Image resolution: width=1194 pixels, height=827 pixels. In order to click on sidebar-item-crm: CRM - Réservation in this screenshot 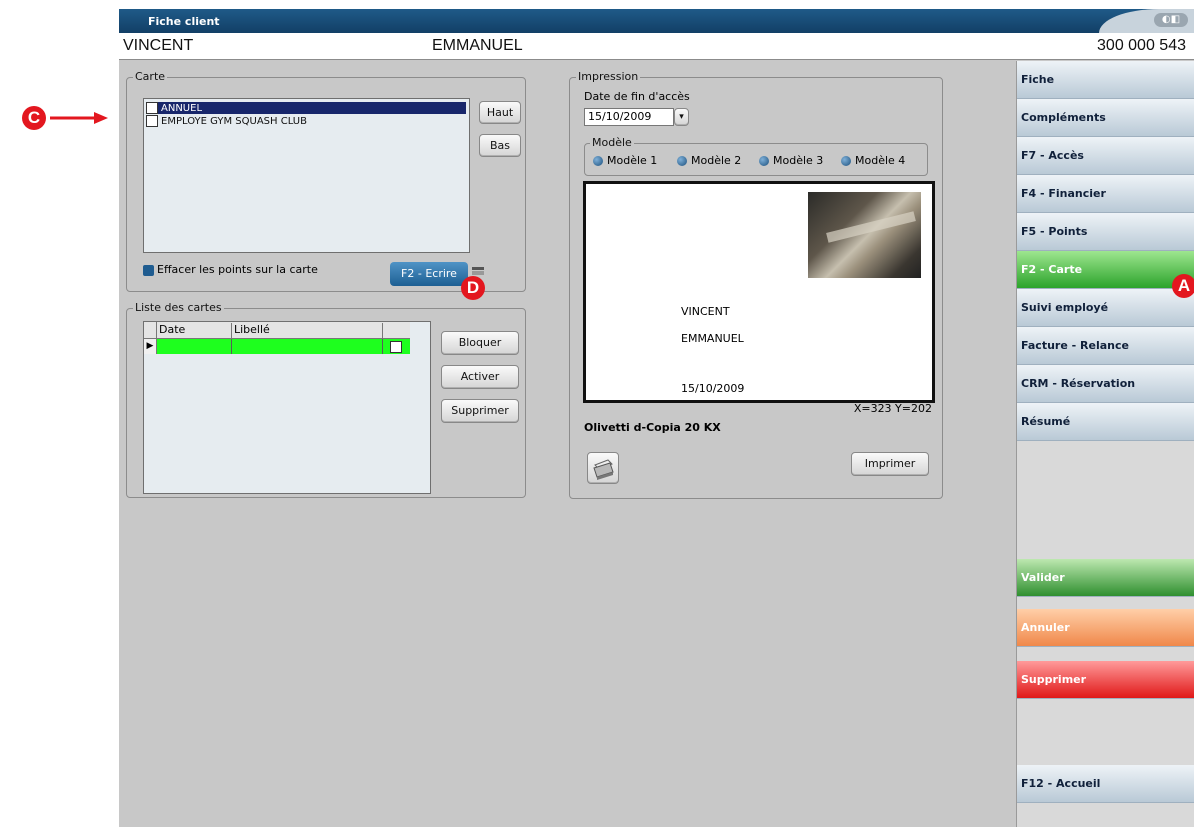, I will do `click(1105, 384)`.